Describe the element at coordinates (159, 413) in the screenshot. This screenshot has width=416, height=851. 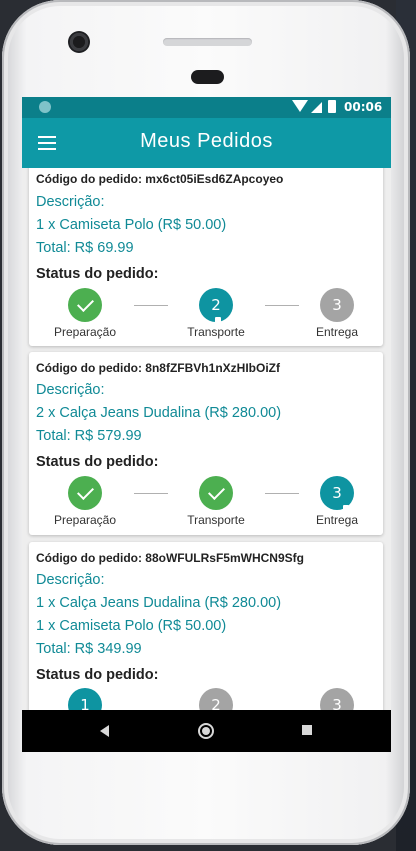
I see `order-item: 2 x Calça Jeans Dudalina (R$ 280.00)` at that location.